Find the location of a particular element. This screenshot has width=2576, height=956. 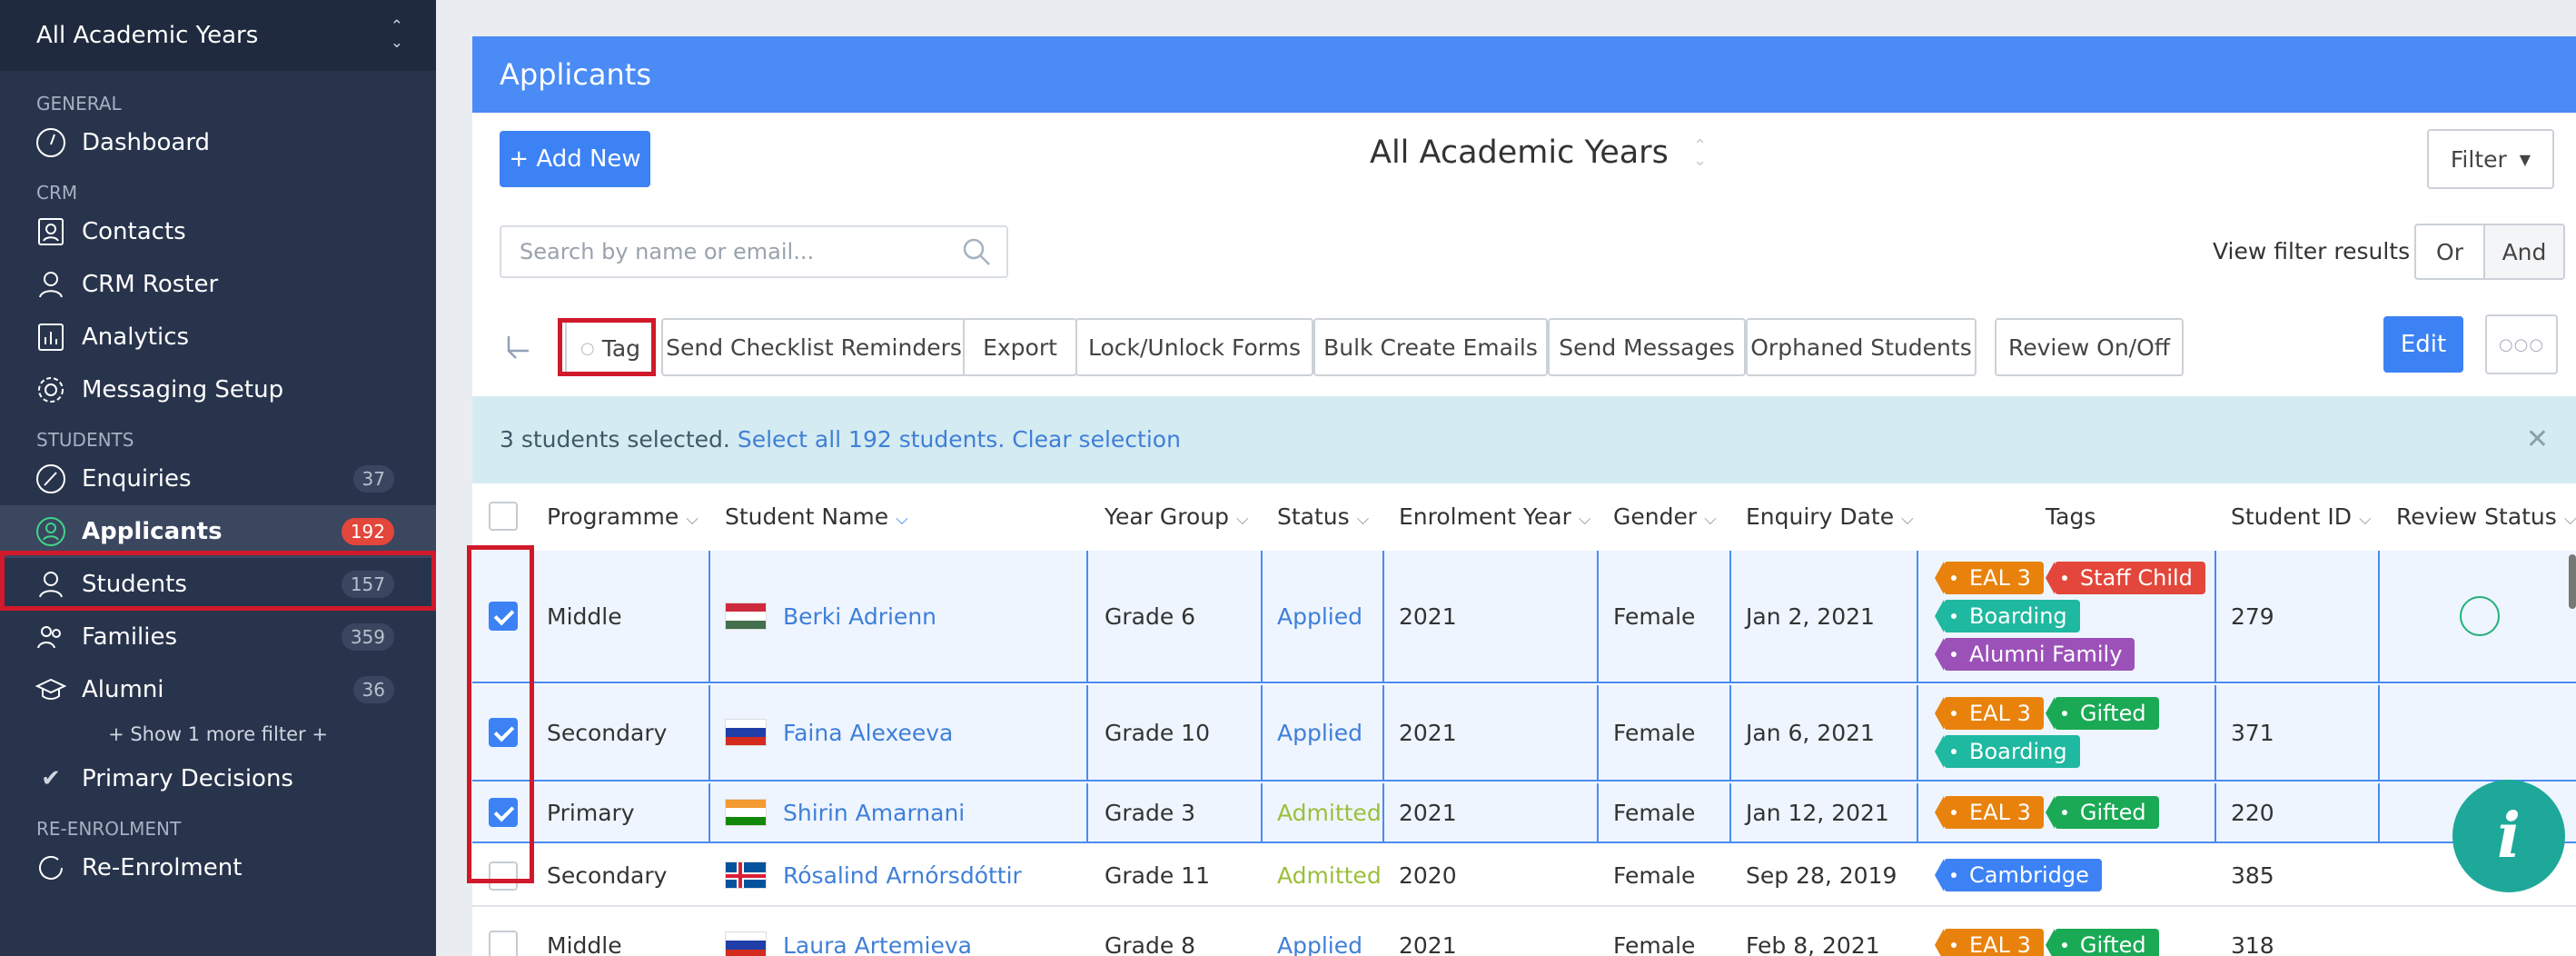

more-options-button: ○○○ is located at coordinates (2521, 344).